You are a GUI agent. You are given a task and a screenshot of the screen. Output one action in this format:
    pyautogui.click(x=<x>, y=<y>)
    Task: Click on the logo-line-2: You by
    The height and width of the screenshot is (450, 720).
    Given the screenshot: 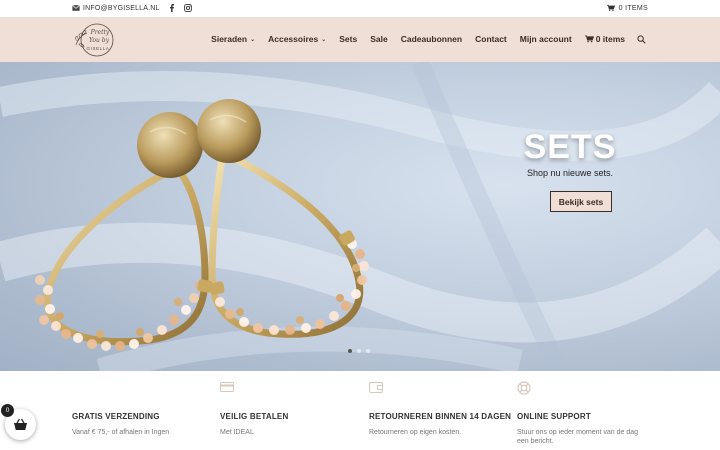 What is the action you would take?
    pyautogui.click(x=99, y=40)
    